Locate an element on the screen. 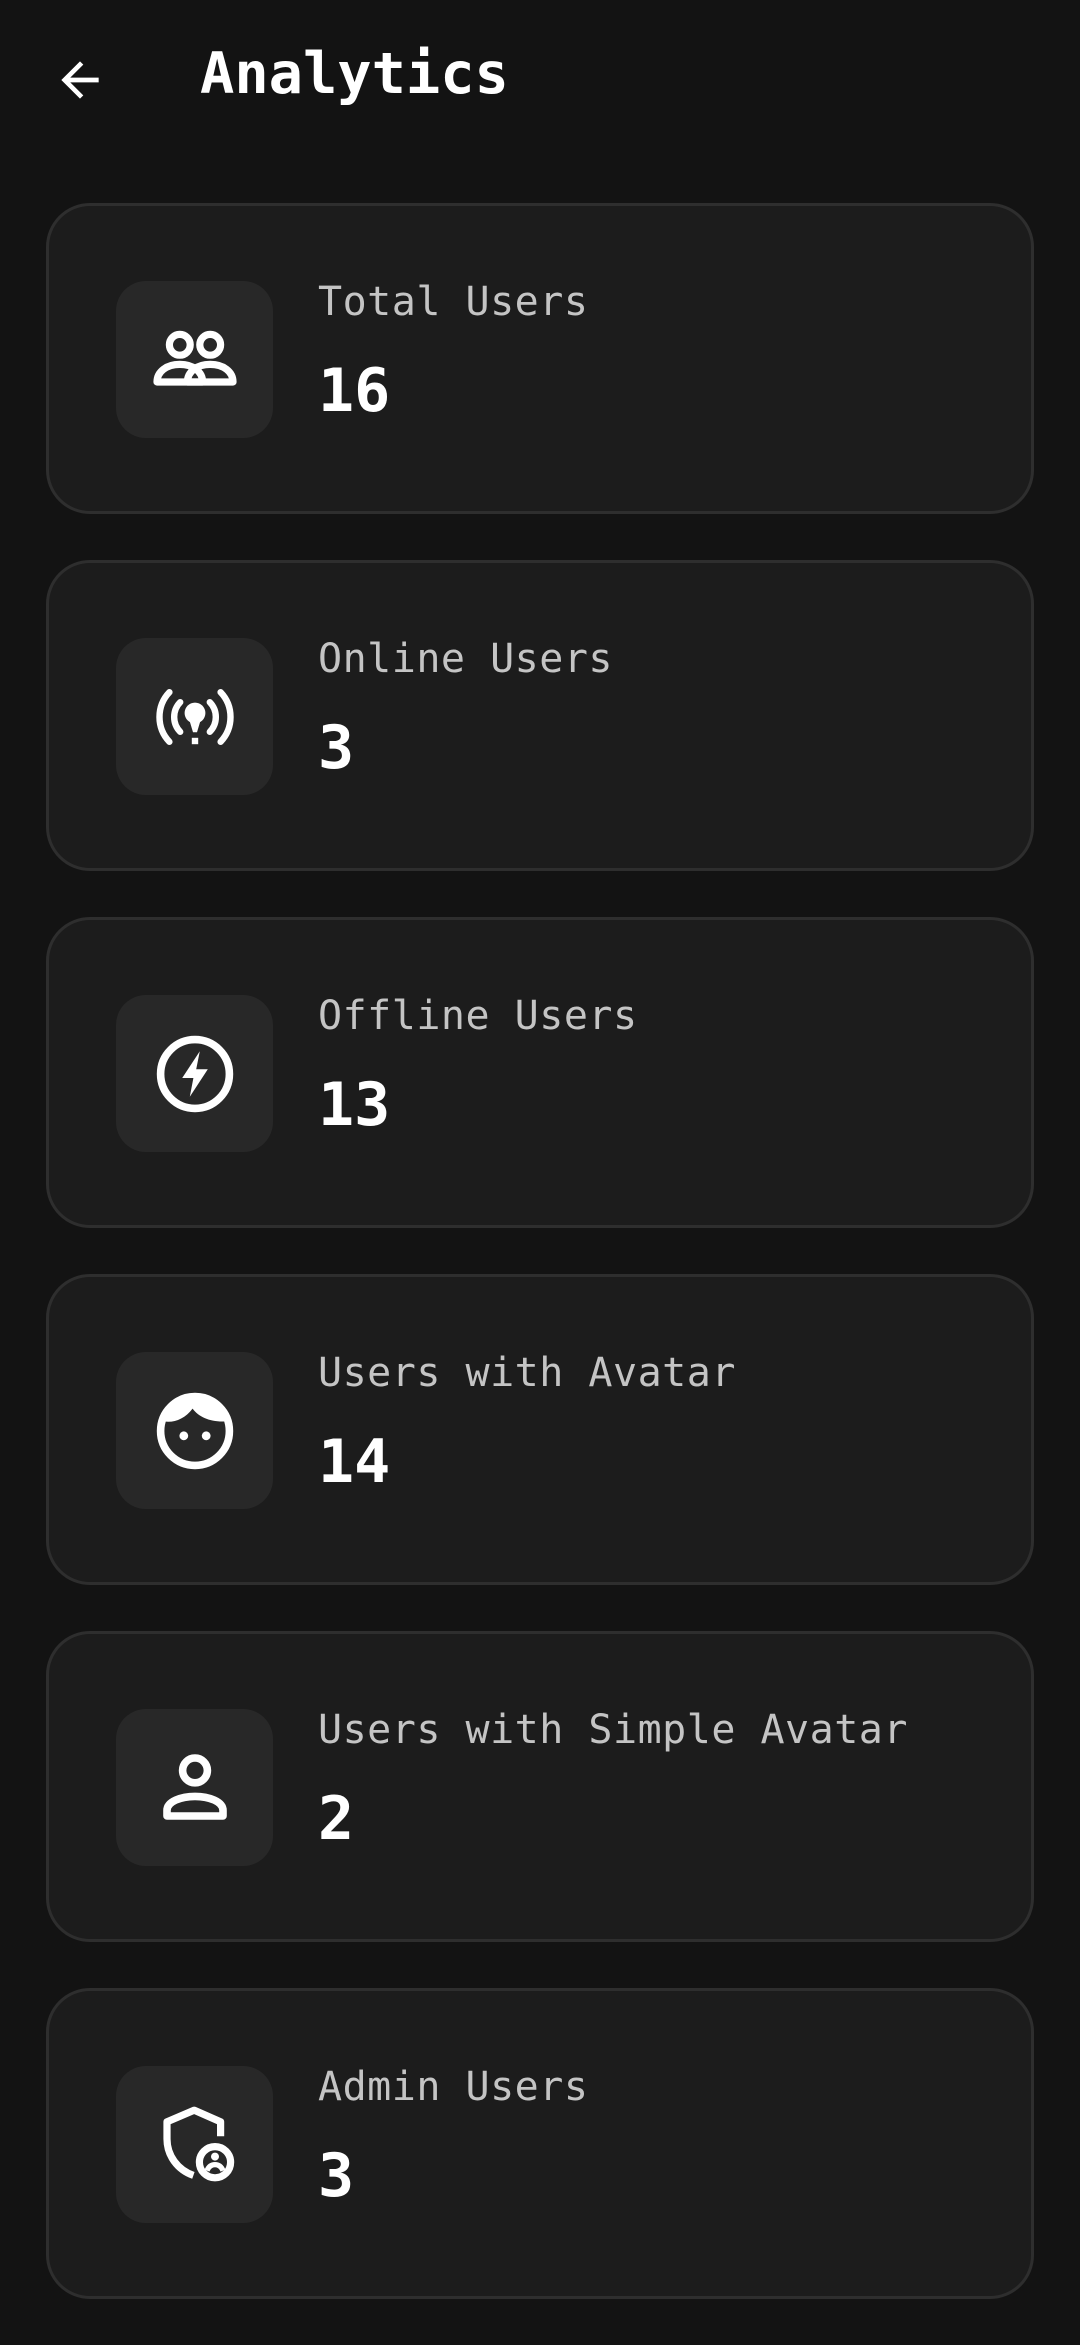 The width and height of the screenshot is (1080, 2345). group-icon is located at coordinates (194, 358).